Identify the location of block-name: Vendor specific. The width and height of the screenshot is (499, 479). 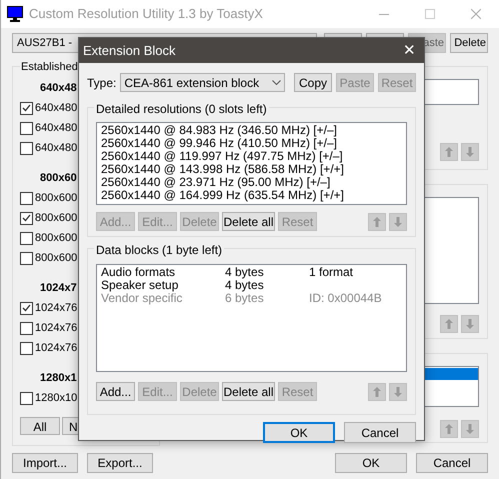
(142, 298).